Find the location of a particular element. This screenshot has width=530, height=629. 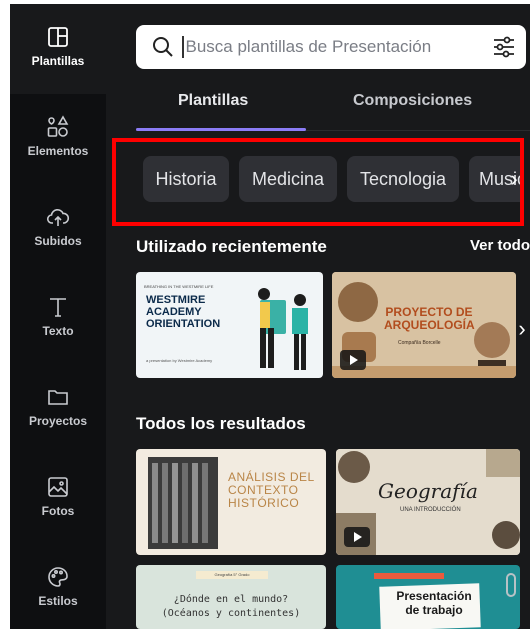

paperclip-icon is located at coordinates (511, 585).